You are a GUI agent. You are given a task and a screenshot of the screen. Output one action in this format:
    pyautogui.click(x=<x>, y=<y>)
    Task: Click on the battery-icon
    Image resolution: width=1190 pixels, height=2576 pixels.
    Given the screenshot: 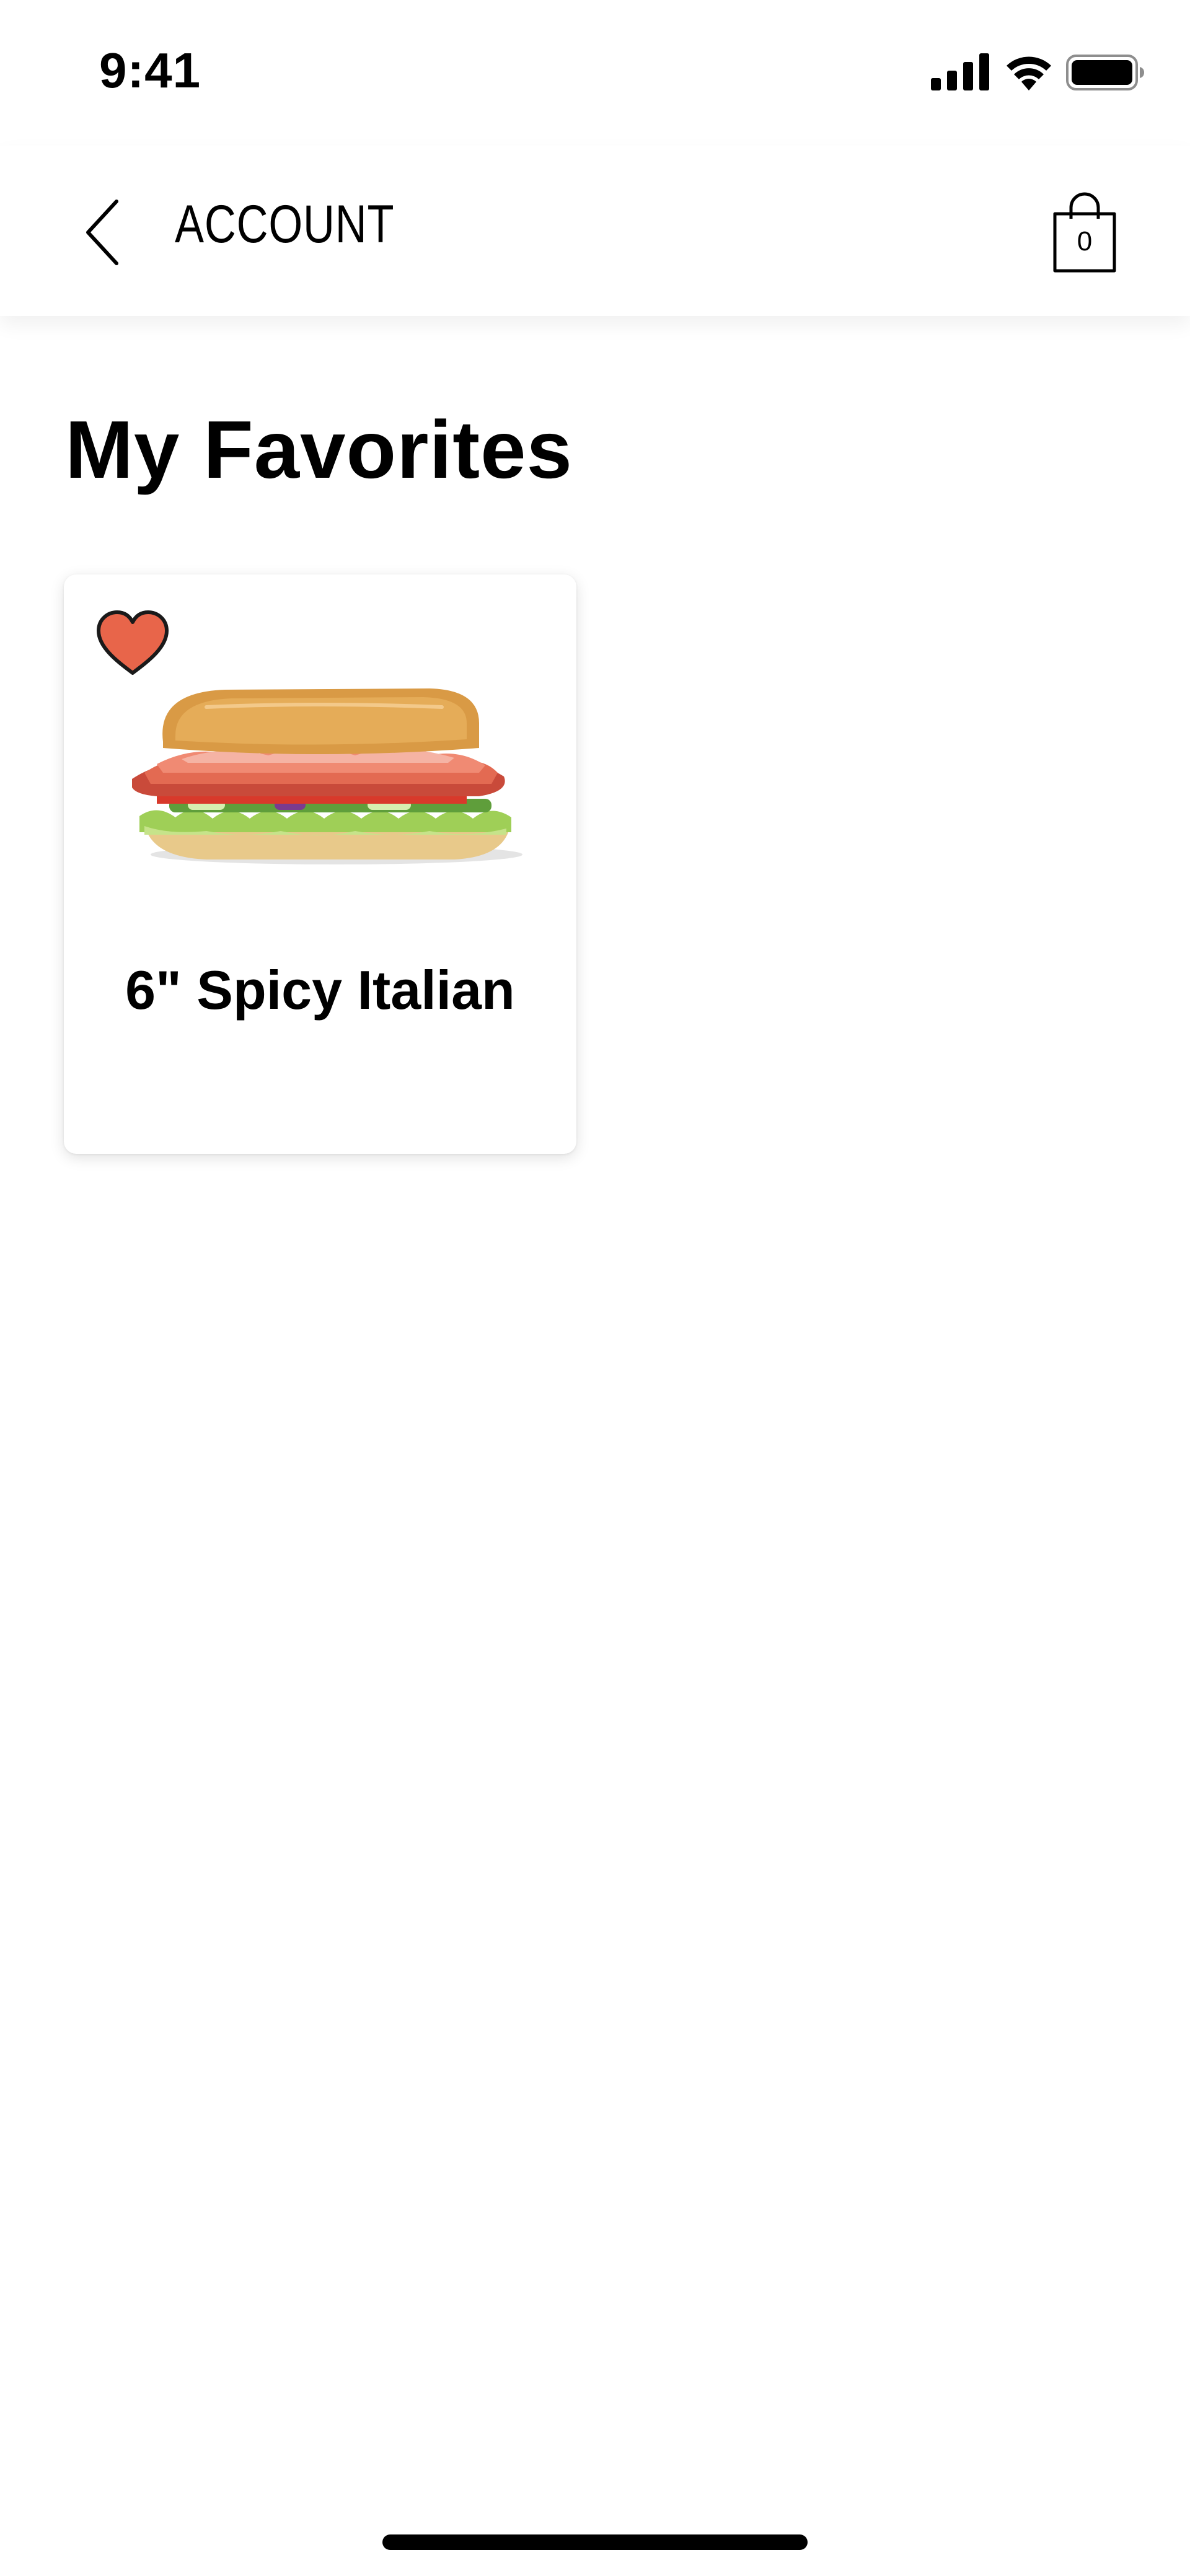 What is the action you would take?
    pyautogui.click(x=1105, y=72)
    